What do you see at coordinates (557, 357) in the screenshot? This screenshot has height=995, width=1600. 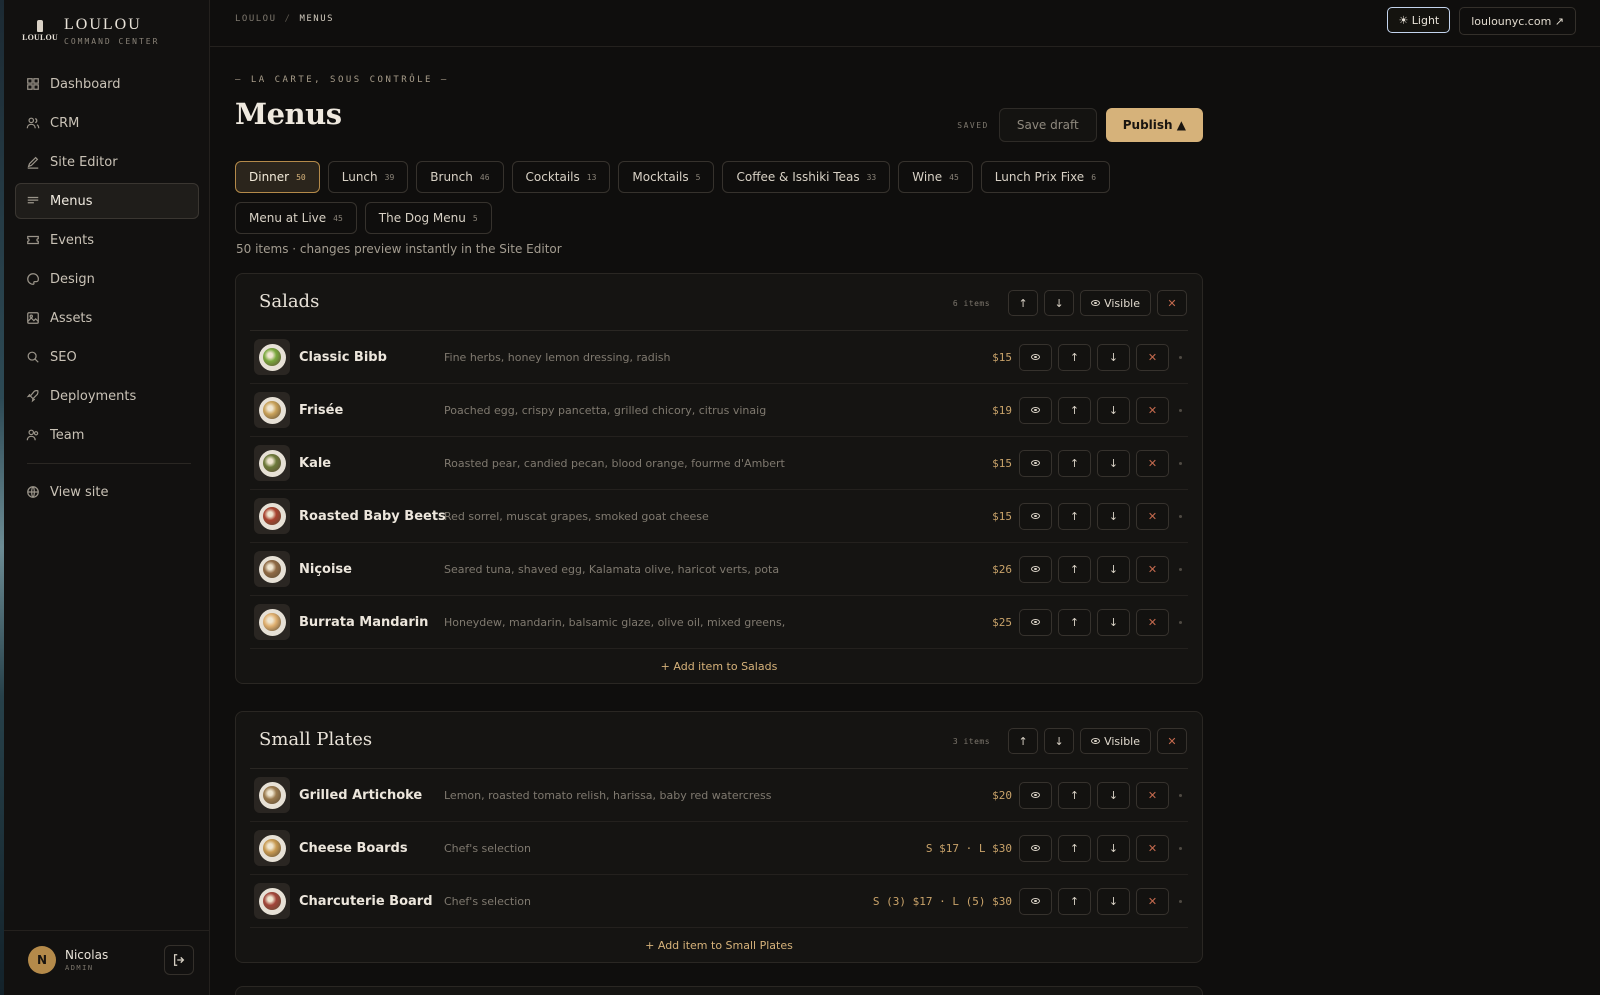 I see `item-description: Fine herbs, honey lemon dressing, radish` at bounding box center [557, 357].